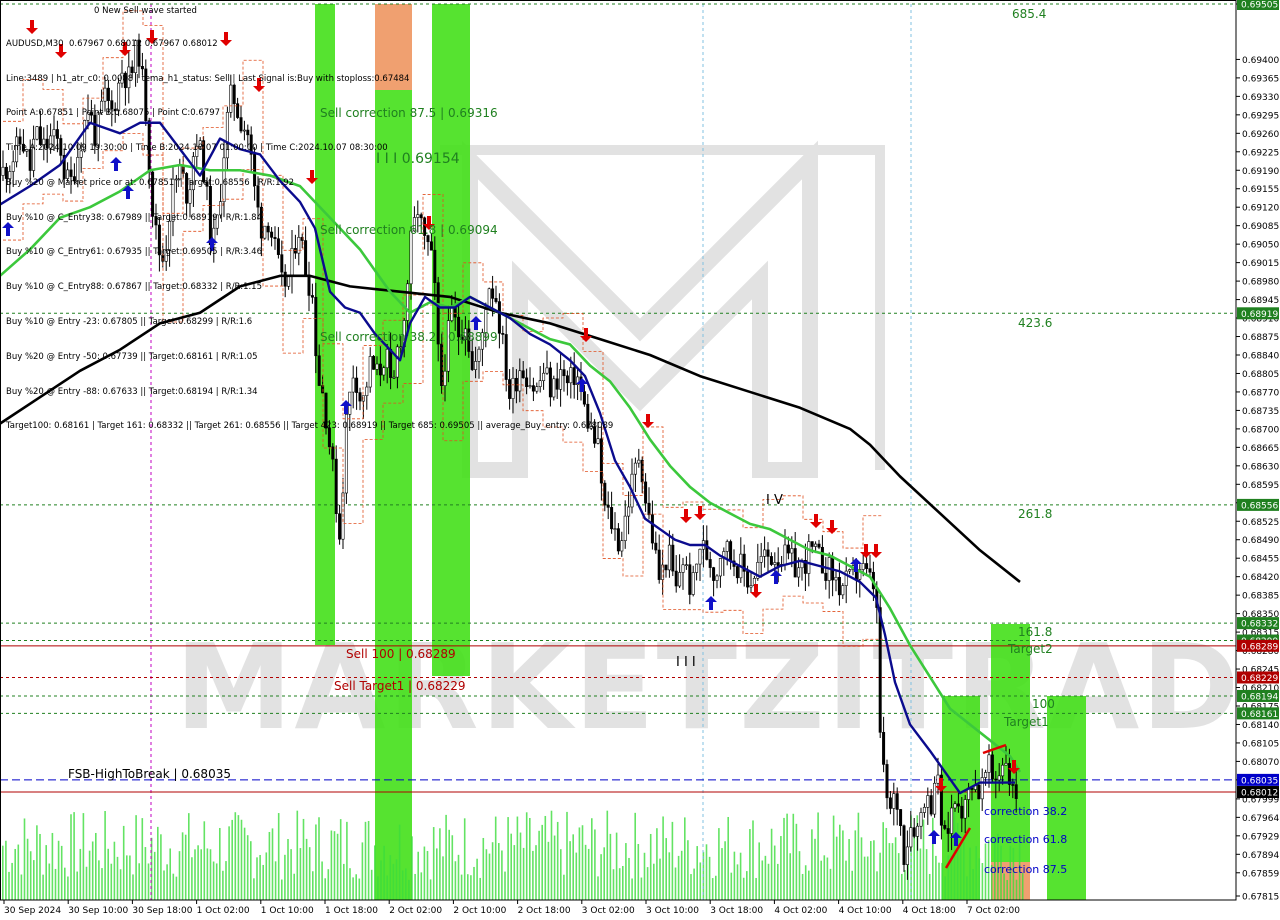 This screenshot has height=920, width=1280. What do you see at coordinates (479, 911) in the screenshot?
I see `time-tick-label: 2 Oct 10:00` at bounding box center [479, 911].